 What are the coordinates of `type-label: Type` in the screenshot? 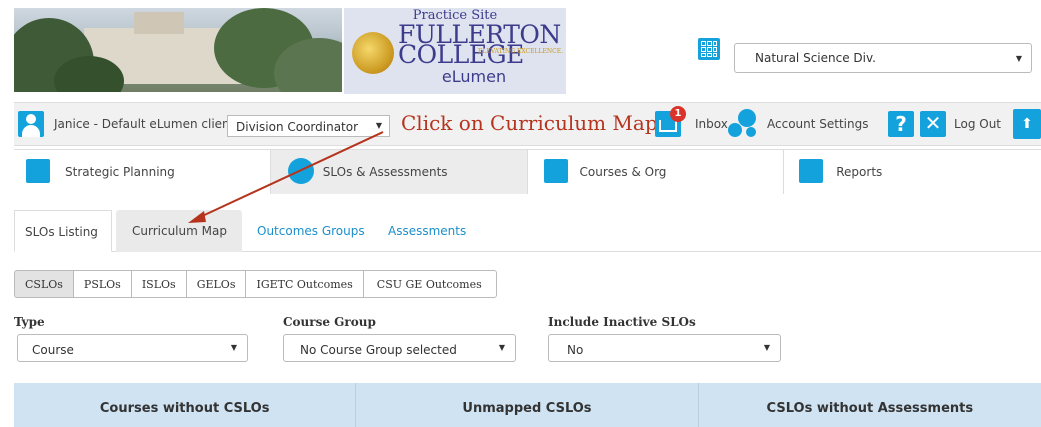 It's located at (29, 322).